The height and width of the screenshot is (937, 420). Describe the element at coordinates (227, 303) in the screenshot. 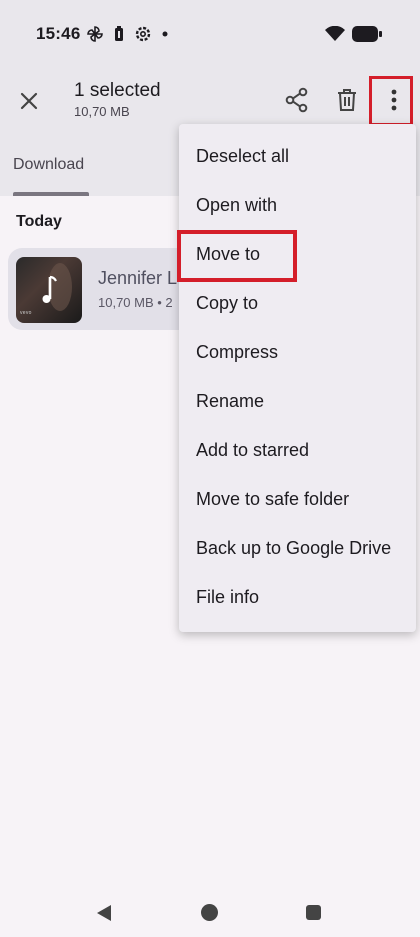

I see `menu-item-copy-to: Copy to` at that location.